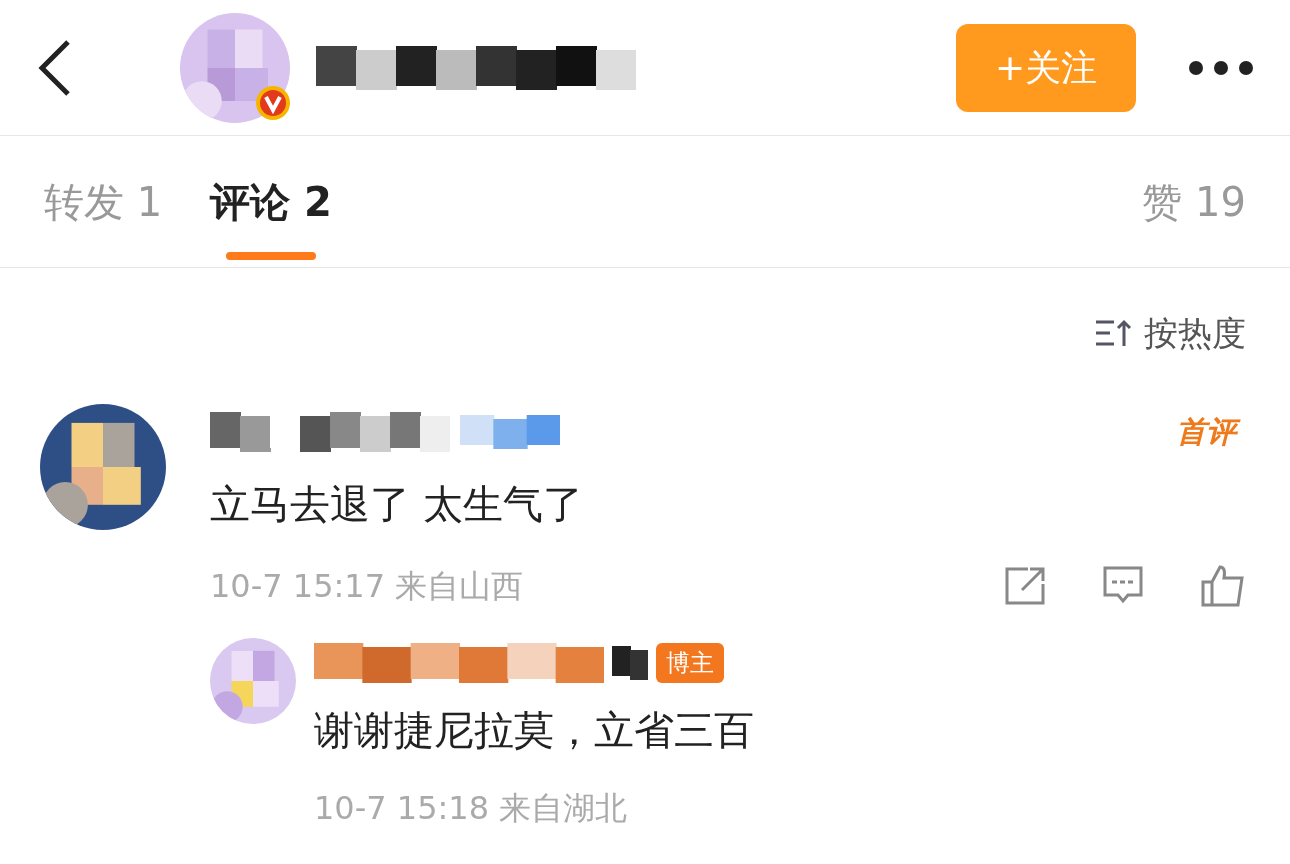 This screenshot has height=864, width=1290. What do you see at coordinates (630, 663) in the screenshot?
I see `pixelated-badge-drawing` at bounding box center [630, 663].